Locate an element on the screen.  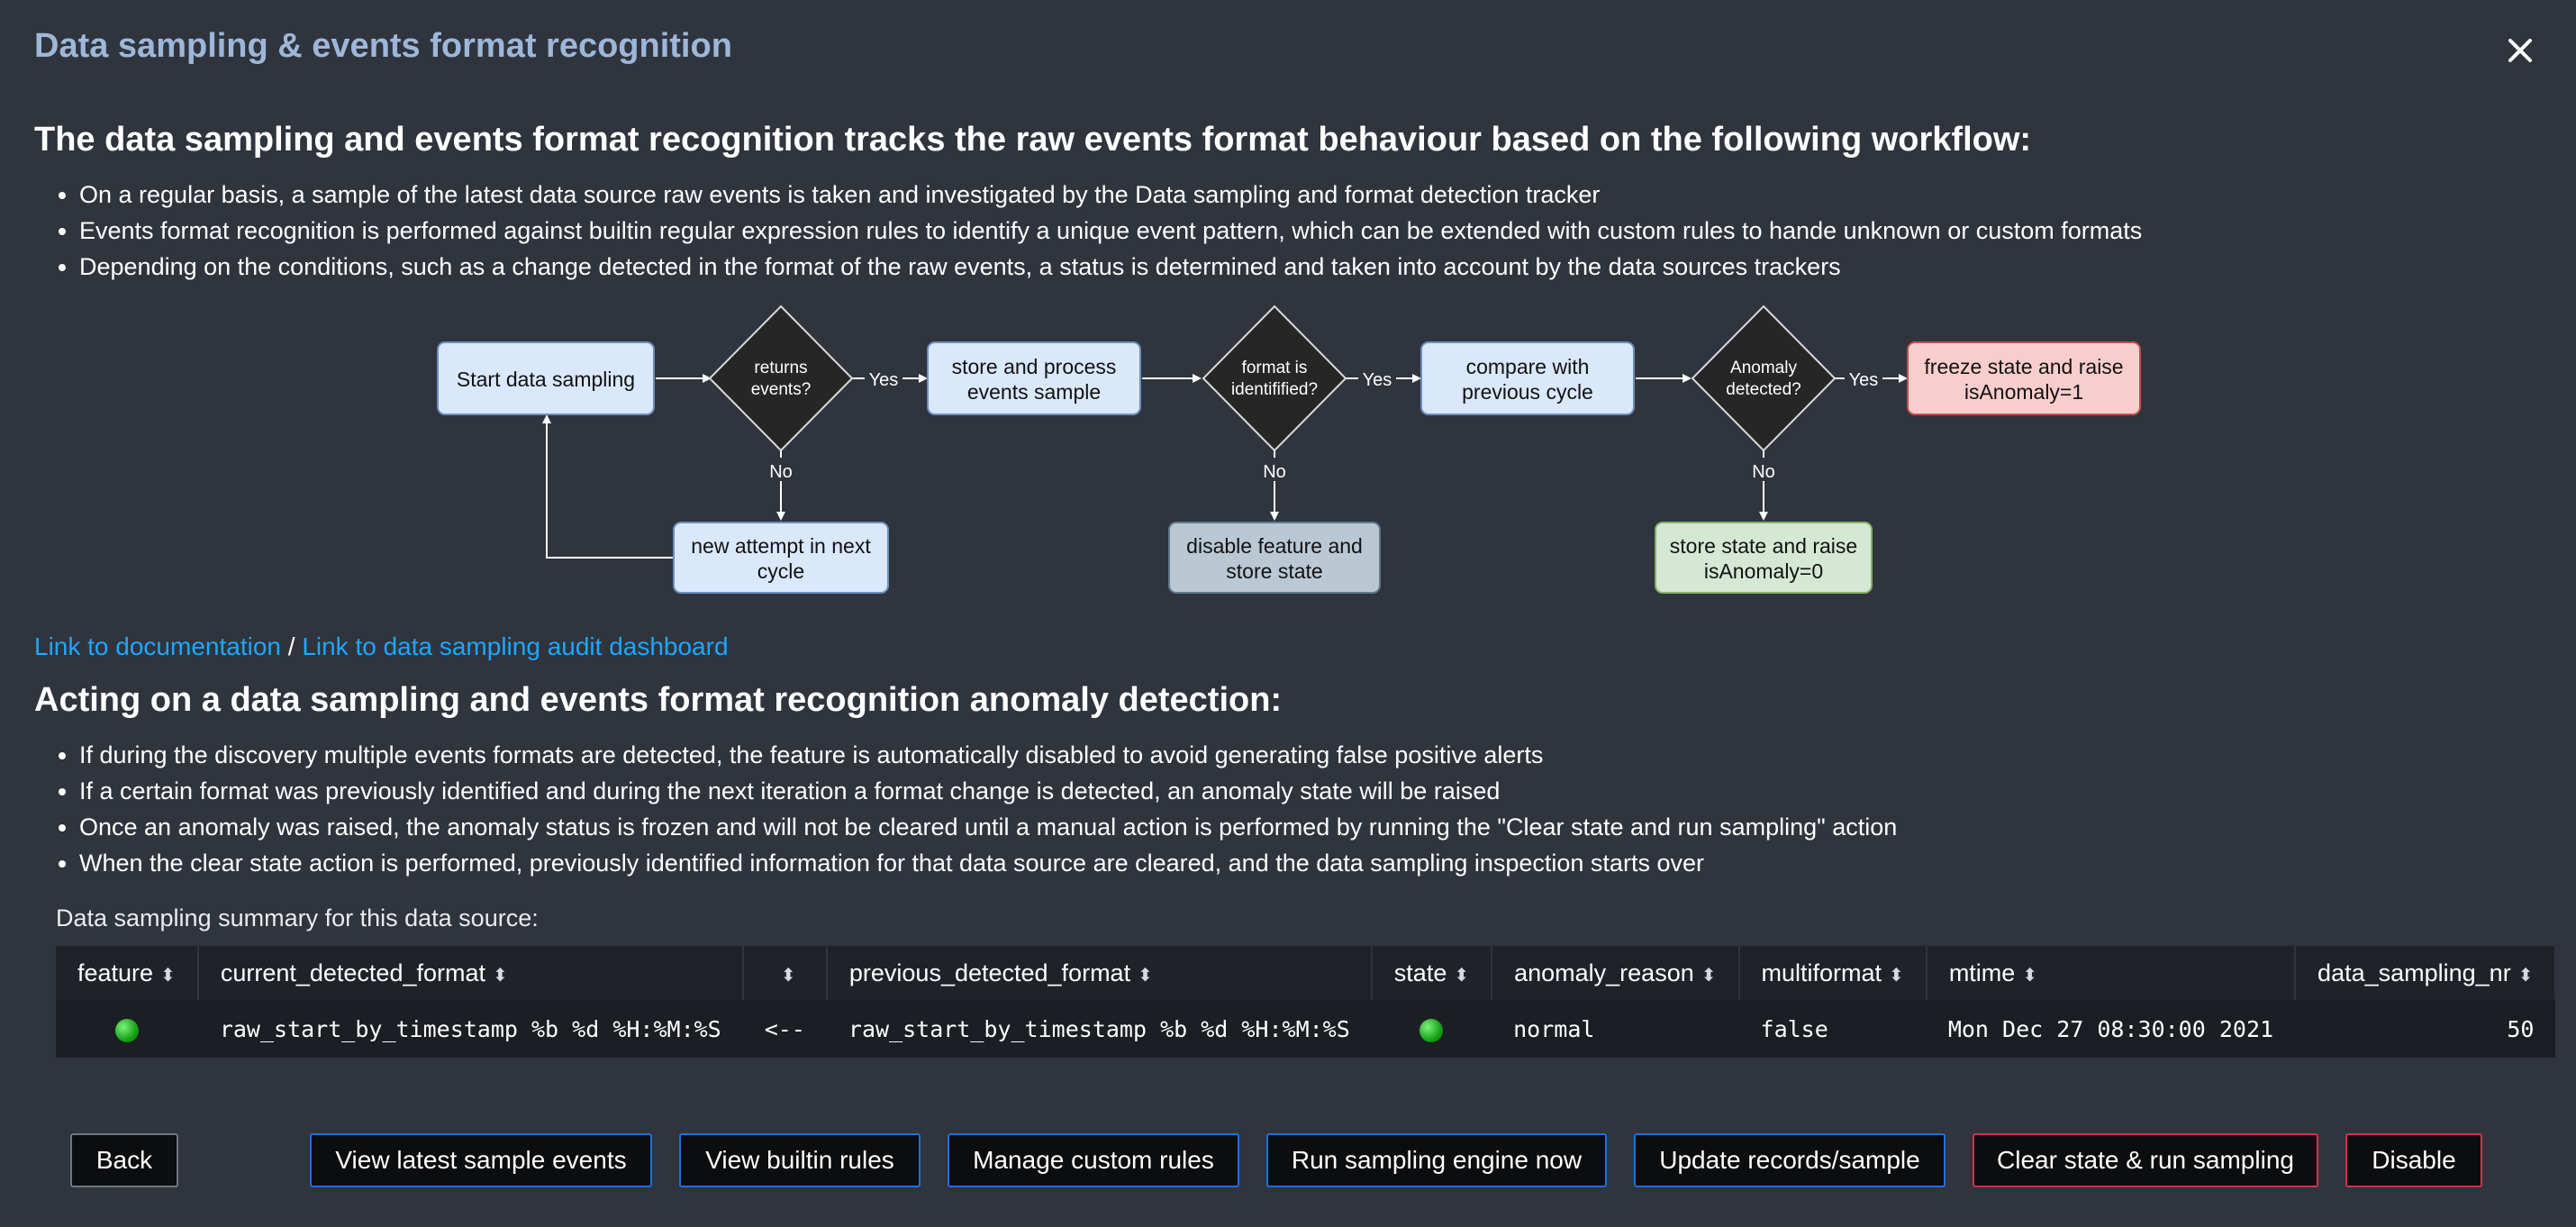
state-cell is located at coordinates (1431, 1029).